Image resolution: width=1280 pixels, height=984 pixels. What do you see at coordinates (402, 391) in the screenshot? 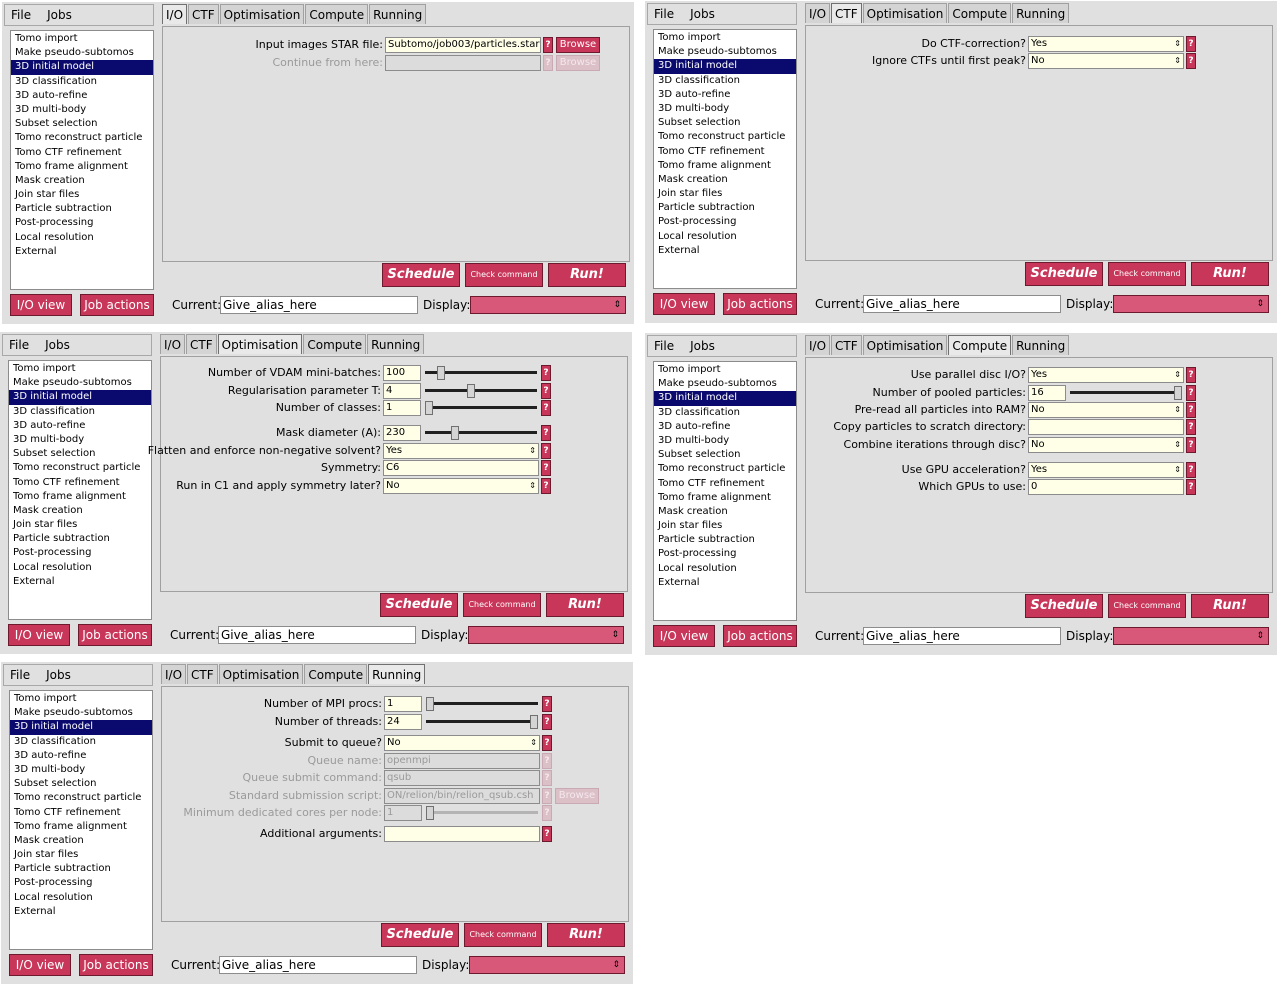
I see `field-input: 4` at bounding box center [402, 391].